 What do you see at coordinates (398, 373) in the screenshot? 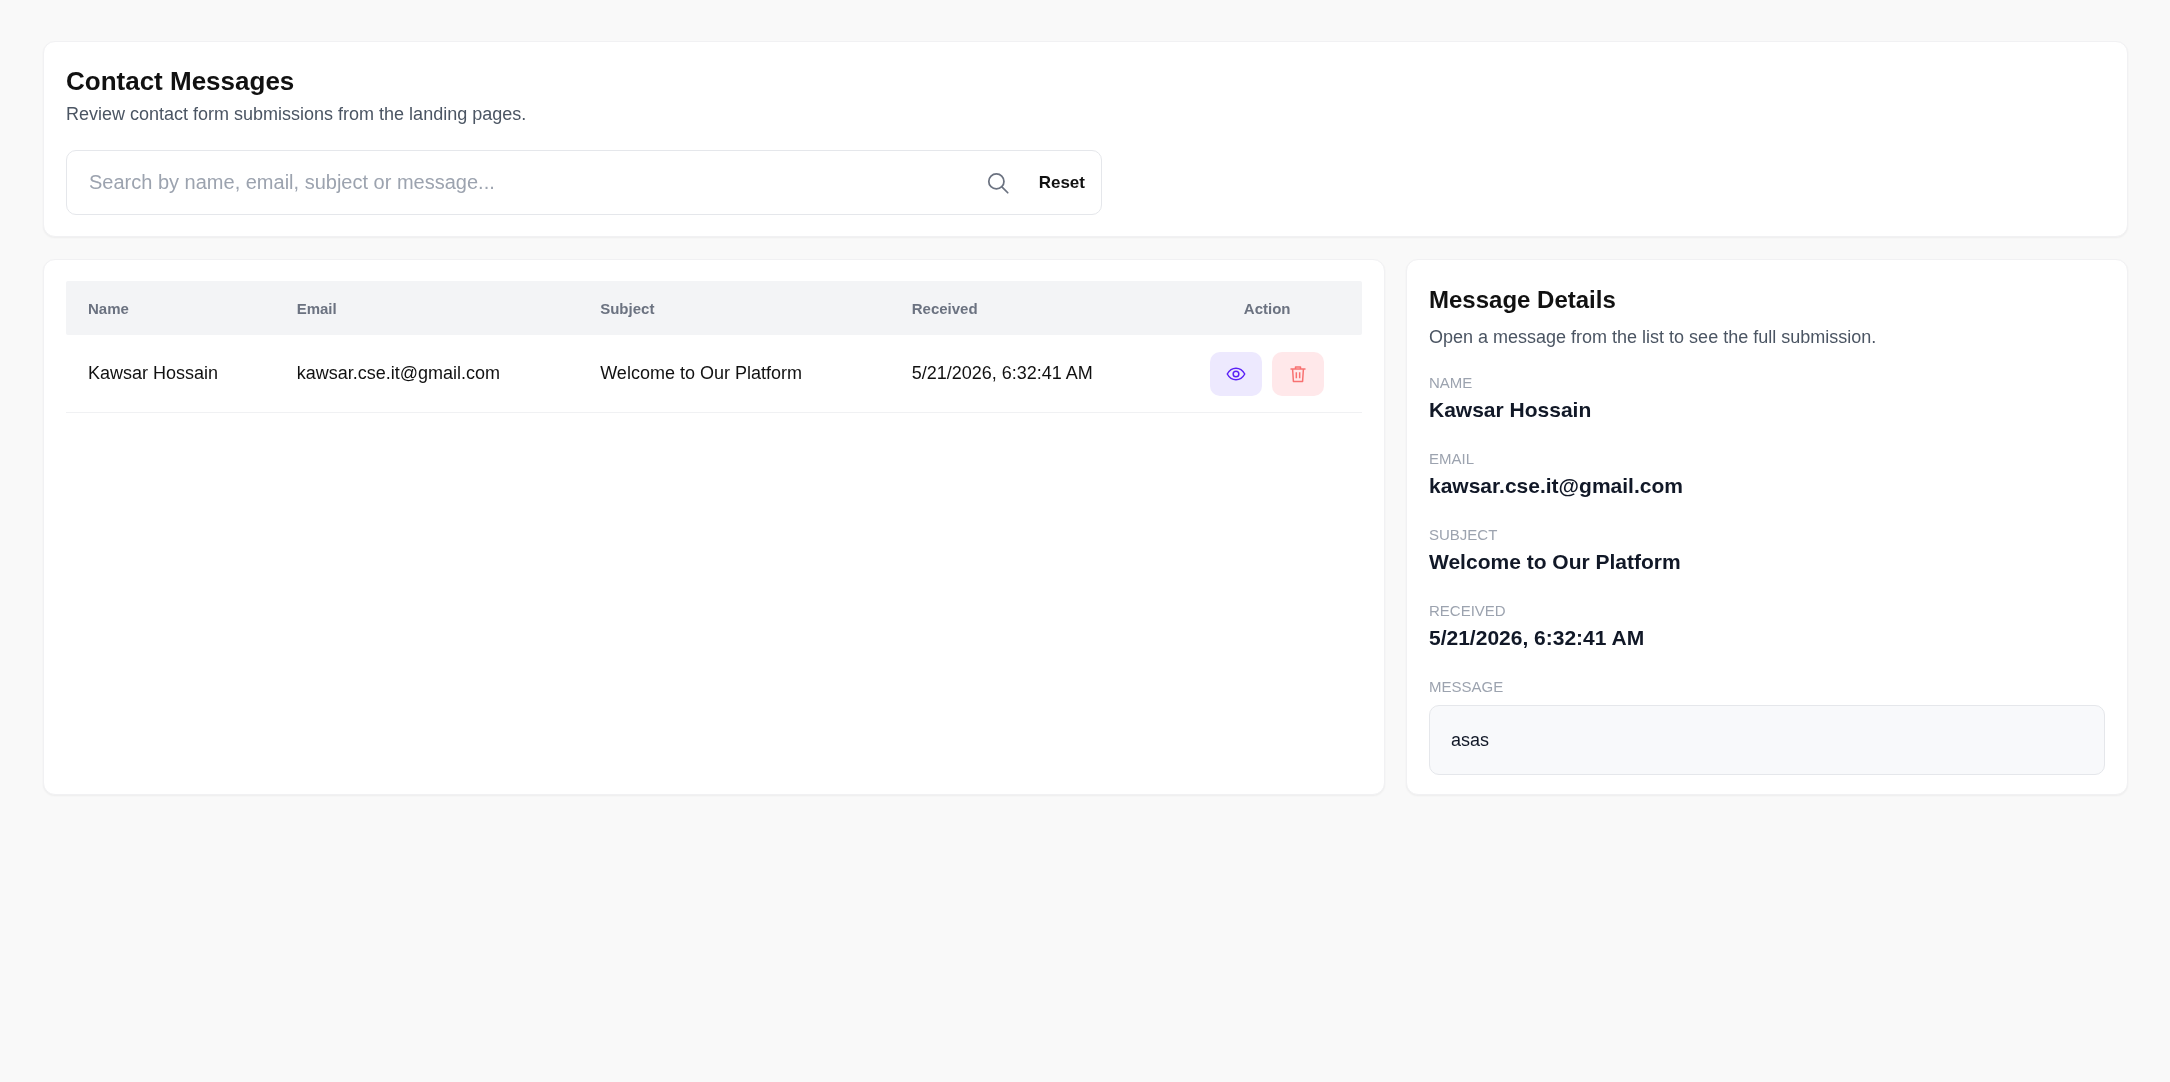
I see `table-cell-text: kawsar.cse.it@gmail.com` at bounding box center [398, 373].